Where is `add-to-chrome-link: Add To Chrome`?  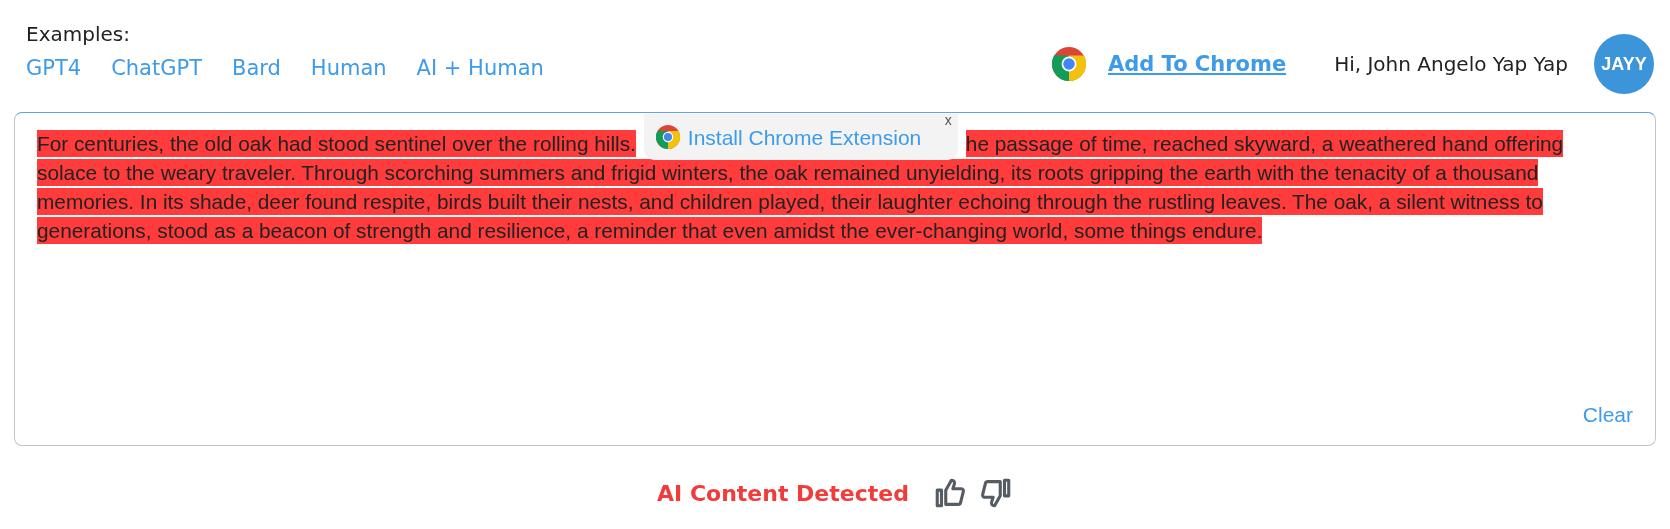 add-to-chrome-link: Add To Chrome is located at coordinates (1197, 64).